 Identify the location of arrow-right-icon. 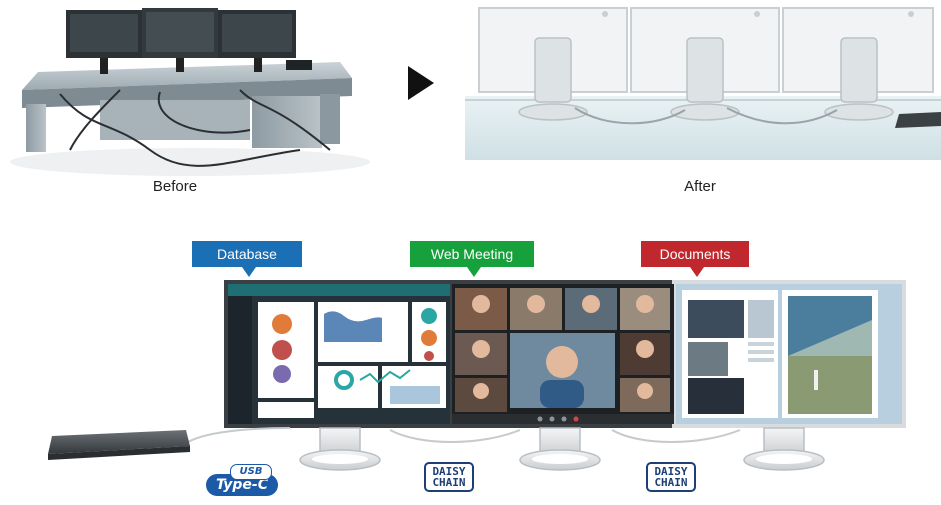
(421, 83).